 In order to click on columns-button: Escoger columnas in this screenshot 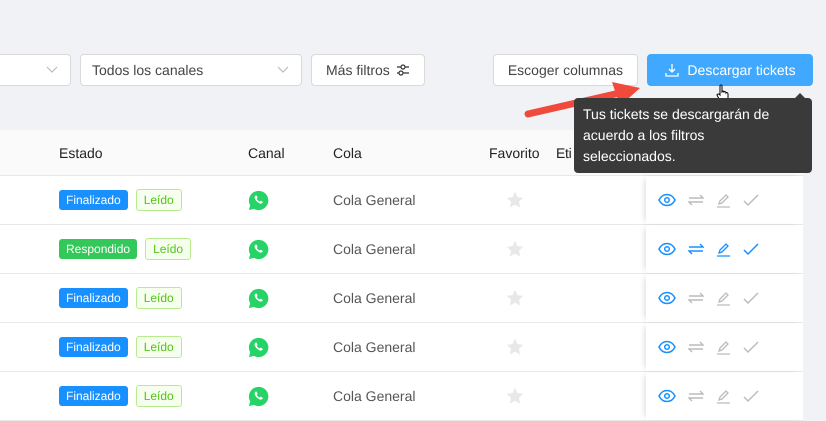, I will do `click(565, 70)`.